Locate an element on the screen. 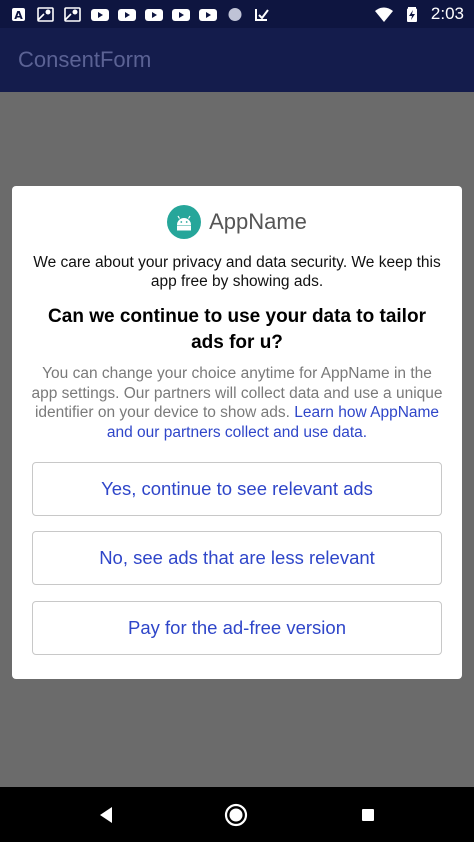 This screenshot has width=474, height=842. consent-no-button: No, see ads that are less relevant is located at coordinates (237, 558).